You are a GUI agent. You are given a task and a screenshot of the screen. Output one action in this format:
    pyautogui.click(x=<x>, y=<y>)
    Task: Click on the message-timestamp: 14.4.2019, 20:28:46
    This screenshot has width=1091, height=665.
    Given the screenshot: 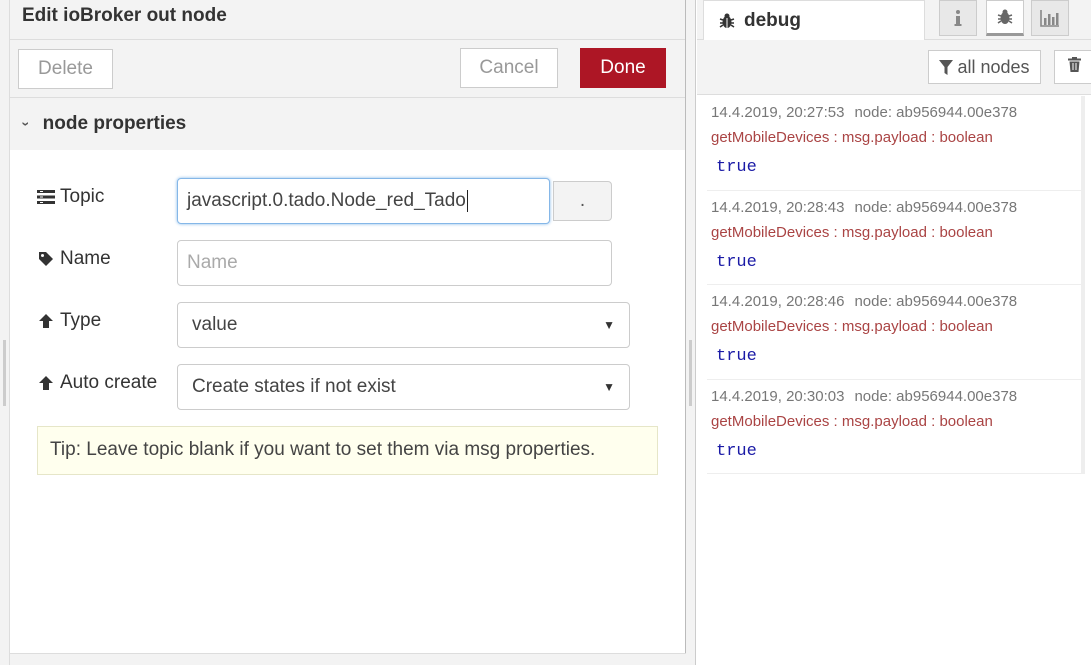 What is the action you would take?
    pyautogui.click(x=778, y=301)
    